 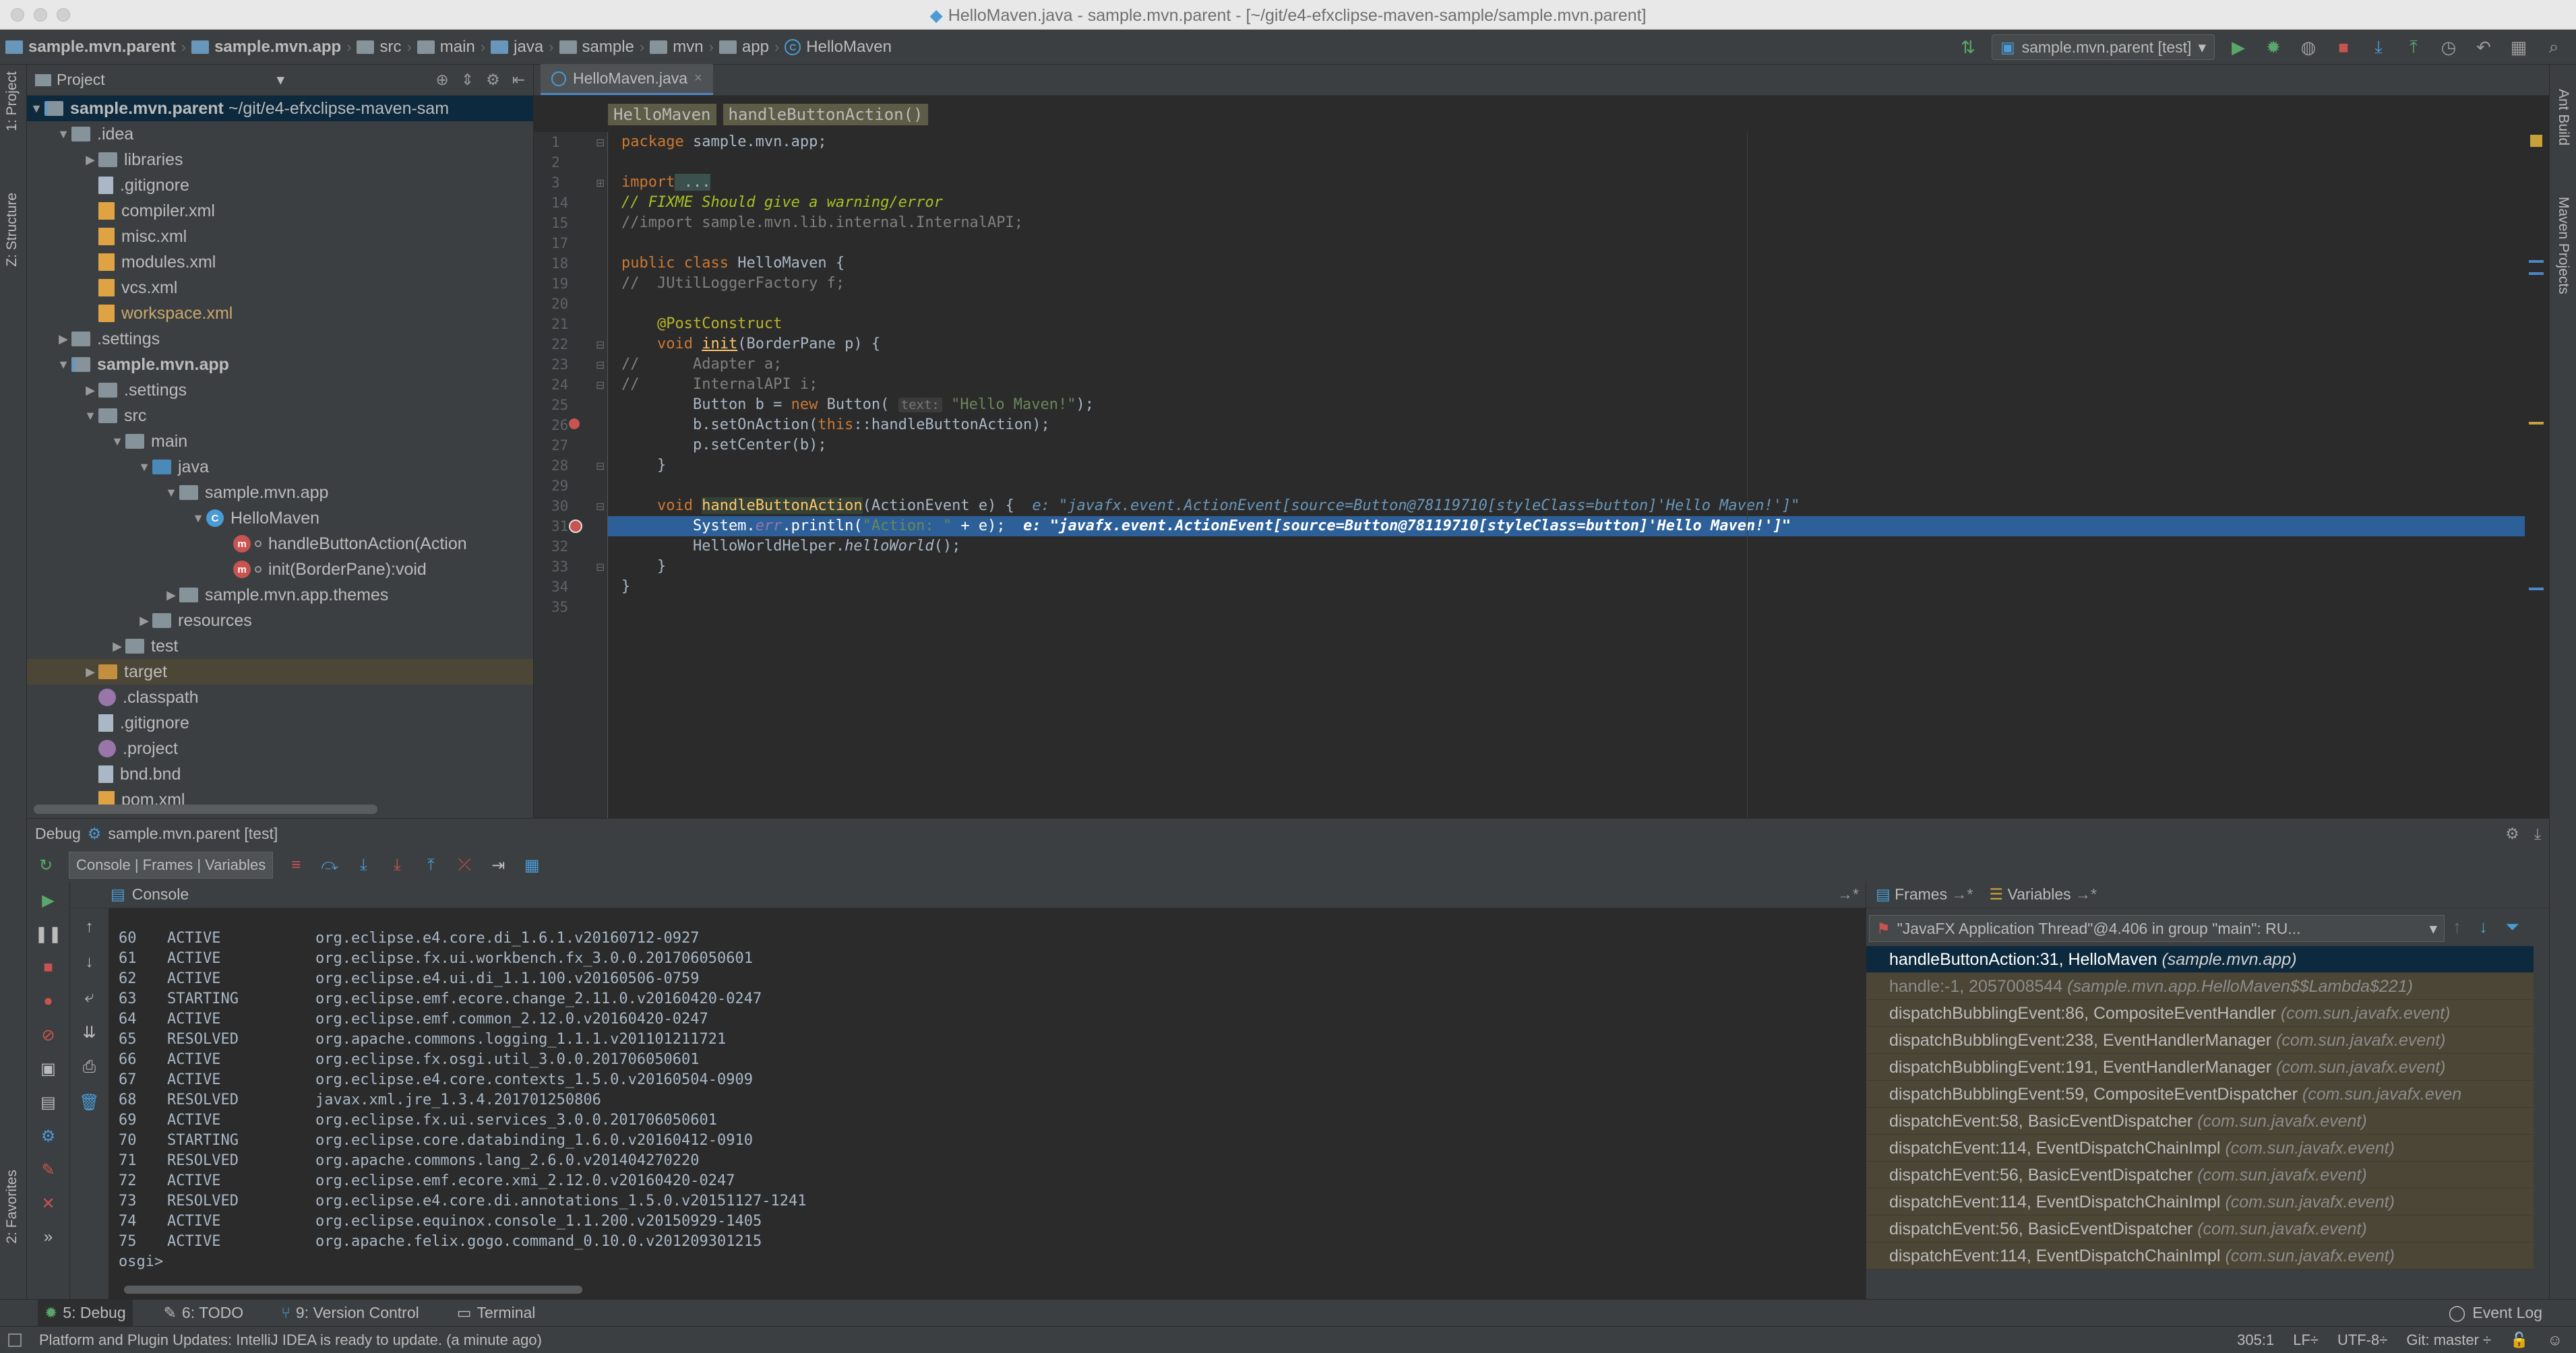 I want to click on variables-tab: ☰ Variables →*, so click(x=2043, y=894).